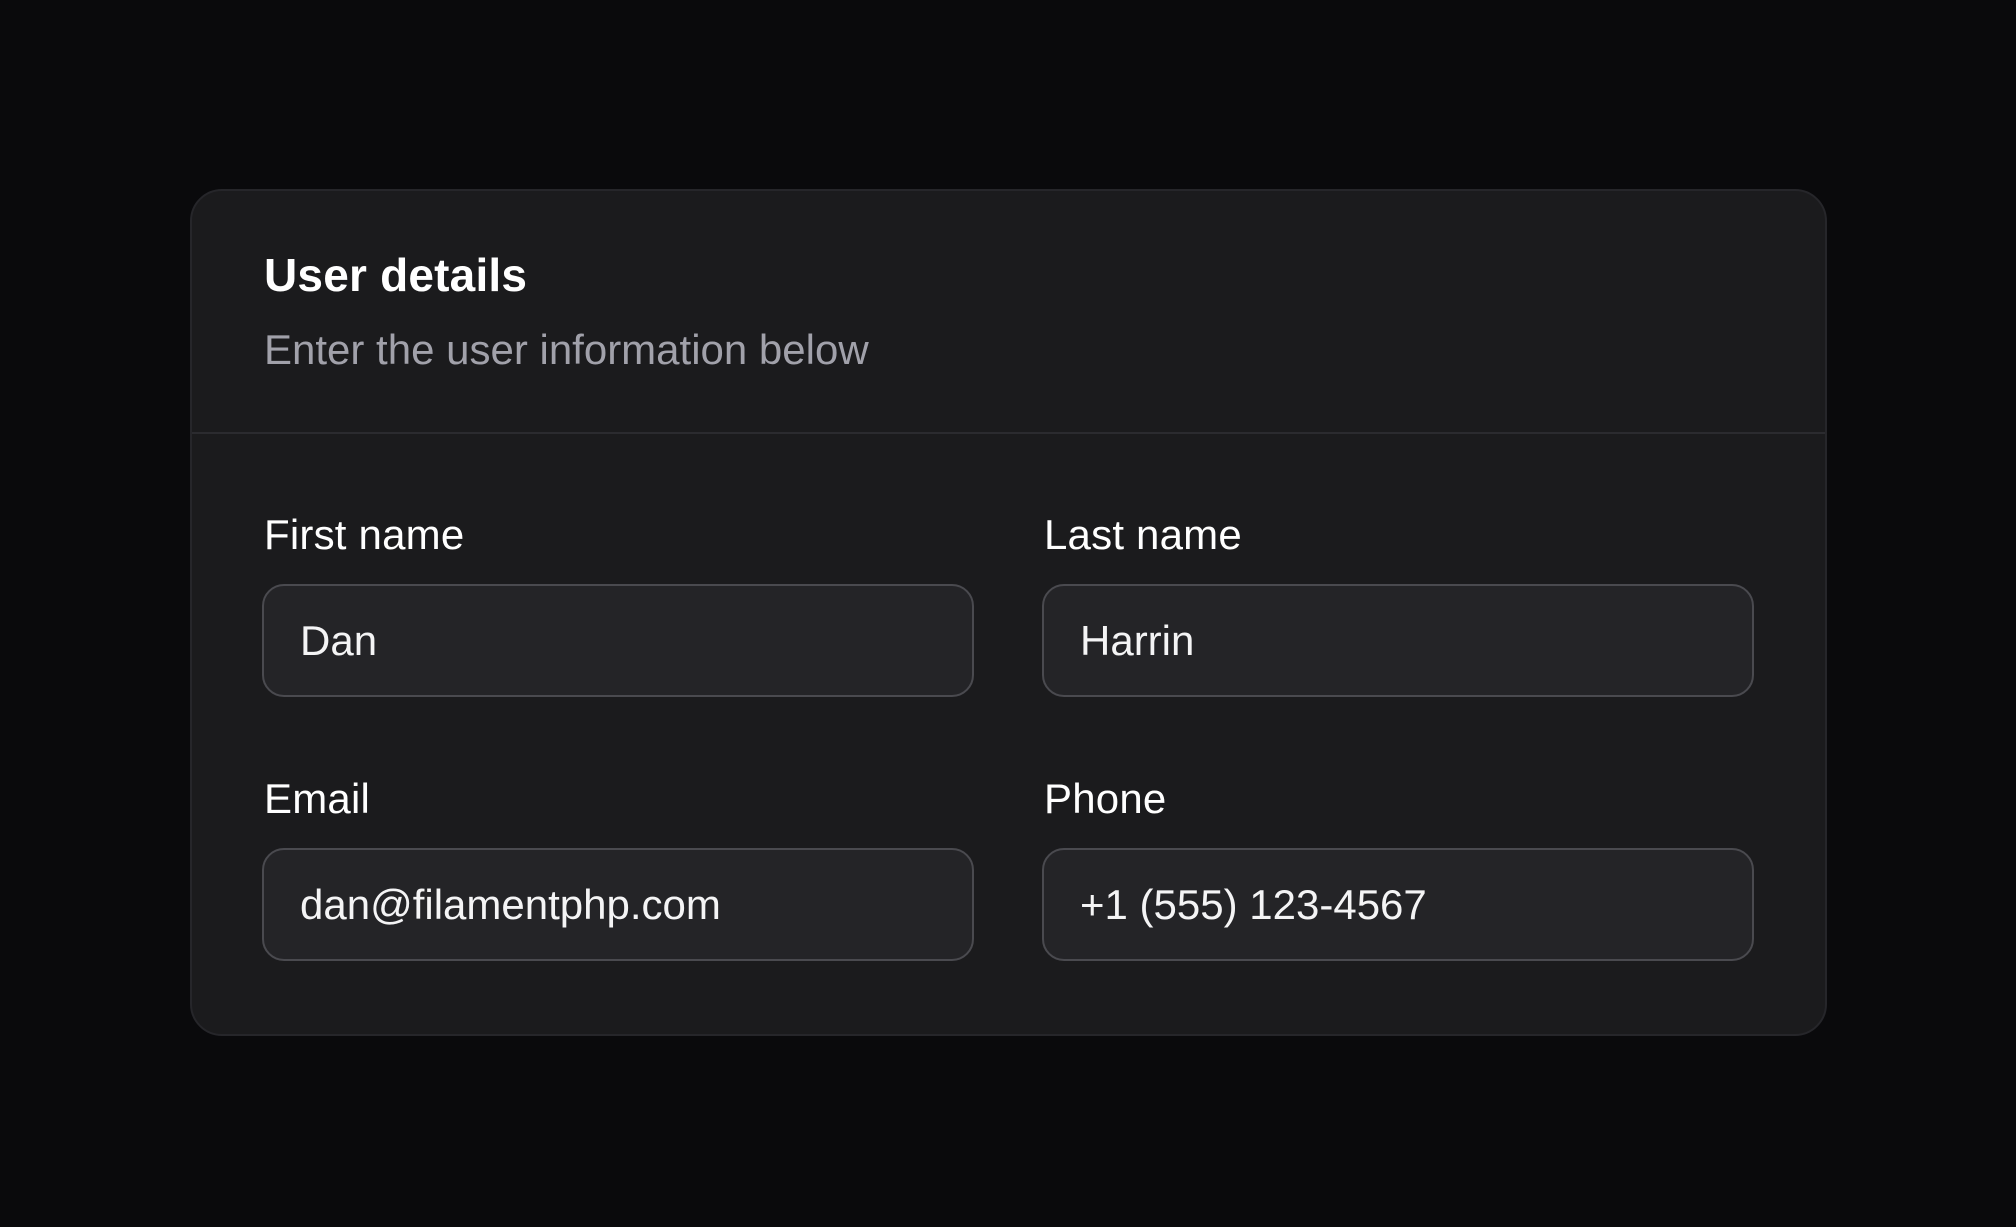  I want to click on card-title: User details, so click(396, 275).